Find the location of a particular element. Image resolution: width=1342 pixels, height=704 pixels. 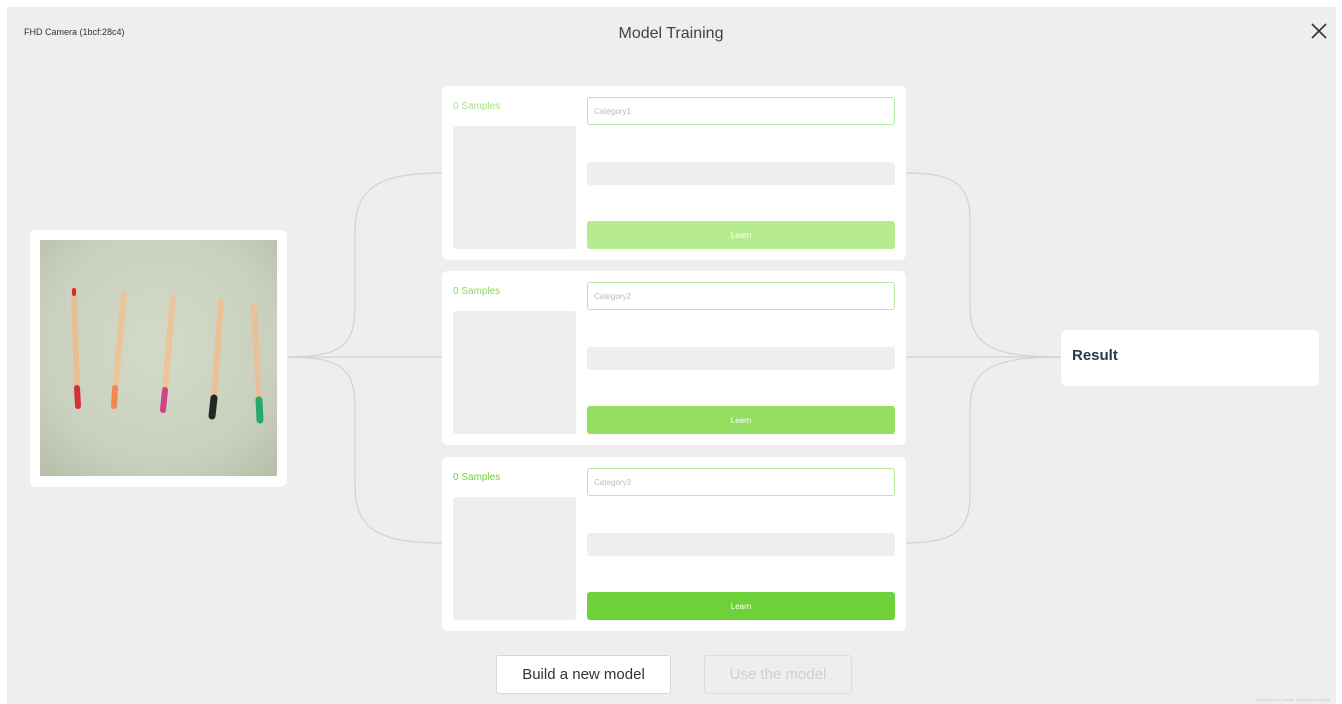

camera-feed is located at coordinates (158, 358).